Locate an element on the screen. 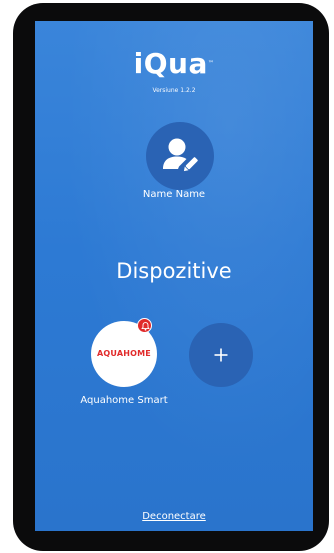 This screenshot has height=553, width=334. logout-link: Deconectare is located at coordinates (174, 516).